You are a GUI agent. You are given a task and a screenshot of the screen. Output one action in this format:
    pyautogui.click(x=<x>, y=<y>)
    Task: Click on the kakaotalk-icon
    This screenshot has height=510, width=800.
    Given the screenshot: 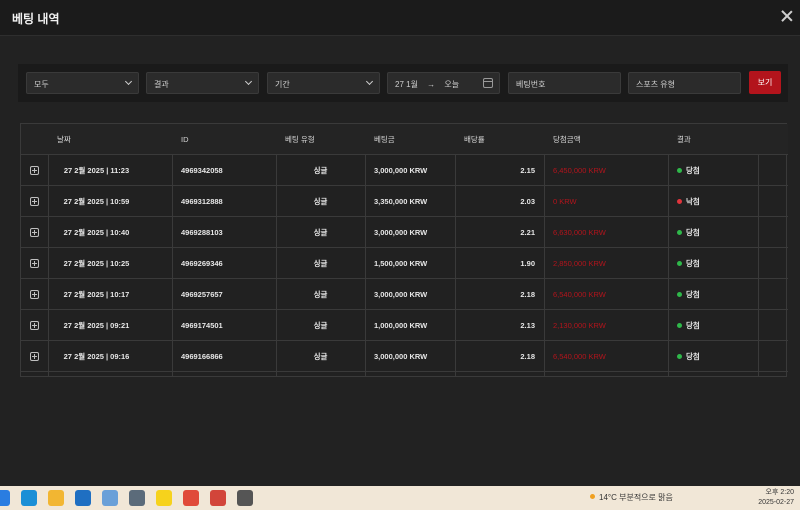 What is the action you would take?
    pyautogui.click(x=164, y=498)
    